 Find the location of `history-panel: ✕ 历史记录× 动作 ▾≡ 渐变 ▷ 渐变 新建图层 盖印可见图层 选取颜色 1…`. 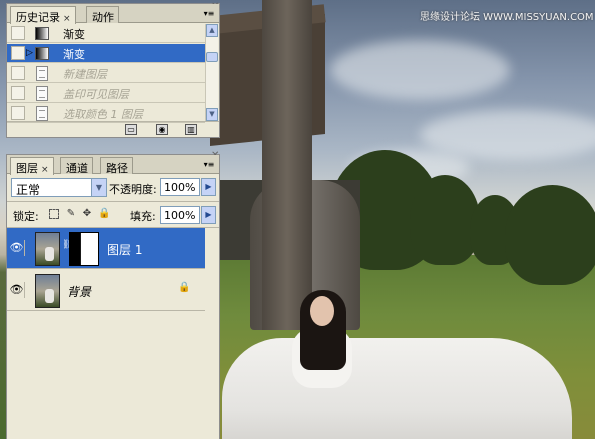

history-panel: ✕ 历史记录× 动作 ▾≡ 渐变 ▷ 渐变 新建图层 盖印可见图层 选取颜色 1… is located at coordinates (113, 69).